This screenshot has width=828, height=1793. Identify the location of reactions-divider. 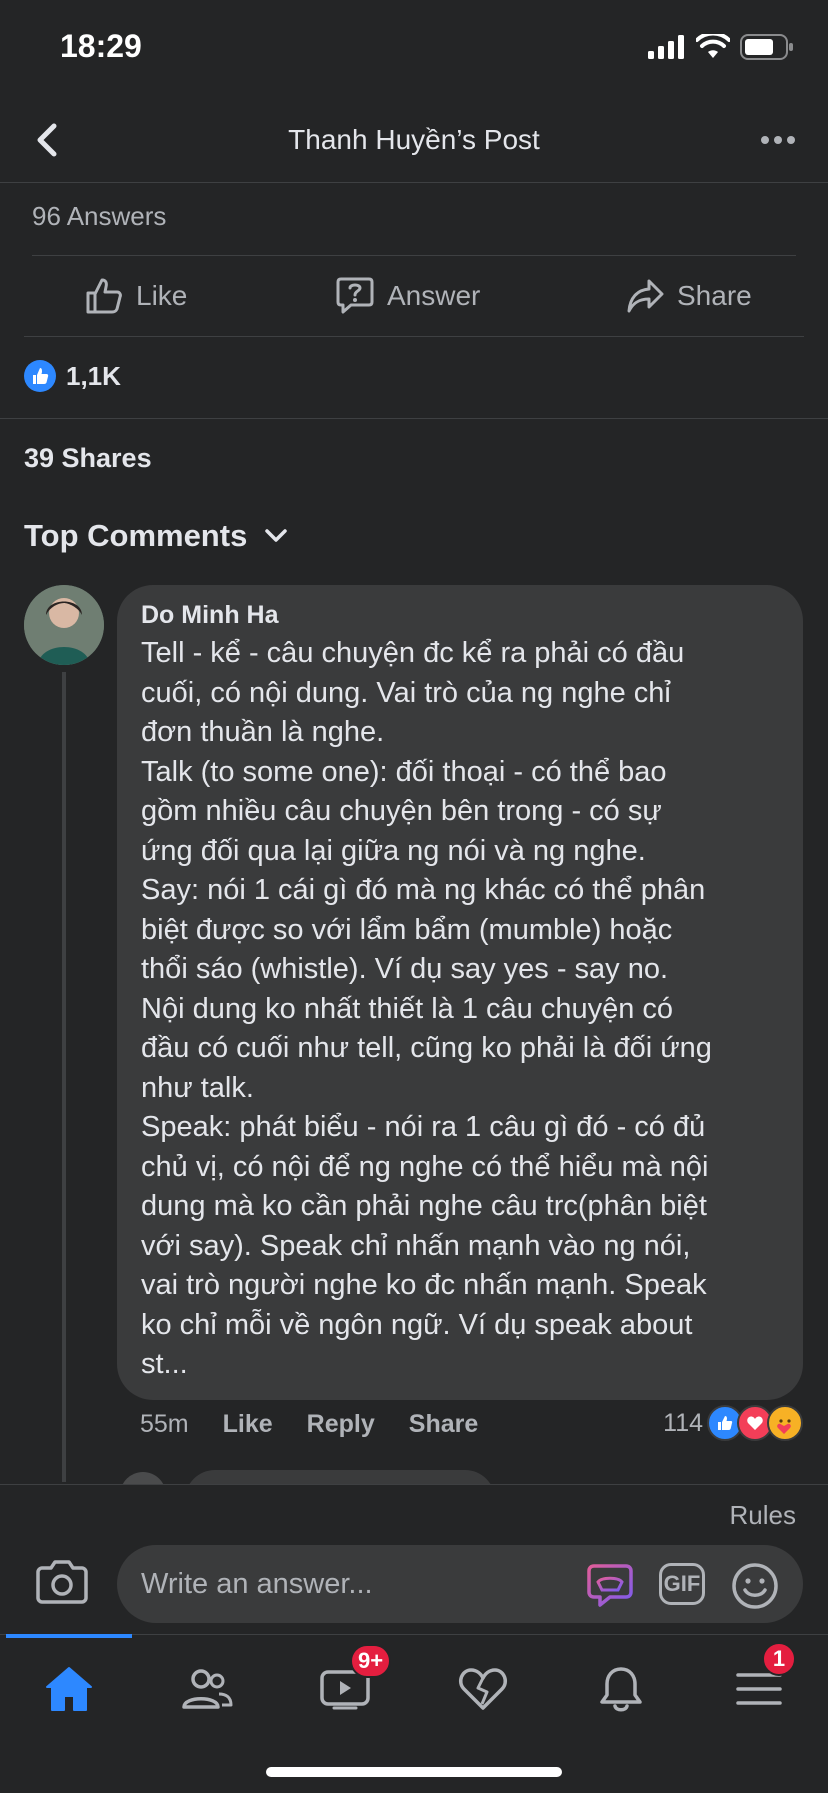
(414, 418).